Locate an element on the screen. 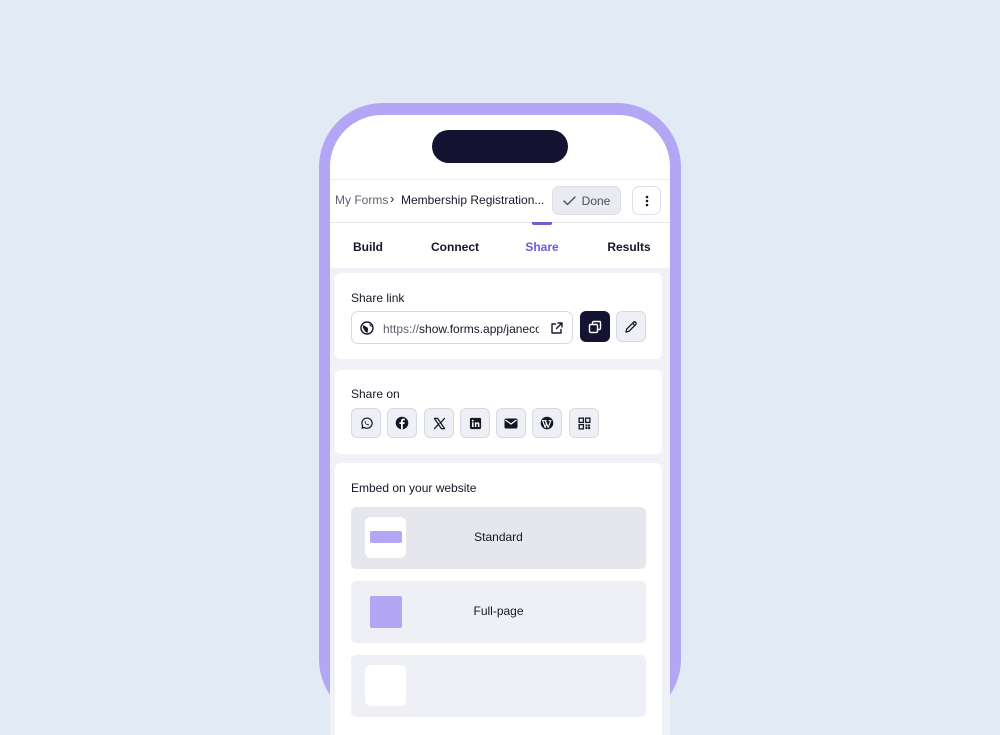  share-link-card: Share link https://show.forms.app/janeco is located at coordinates (498, 316).